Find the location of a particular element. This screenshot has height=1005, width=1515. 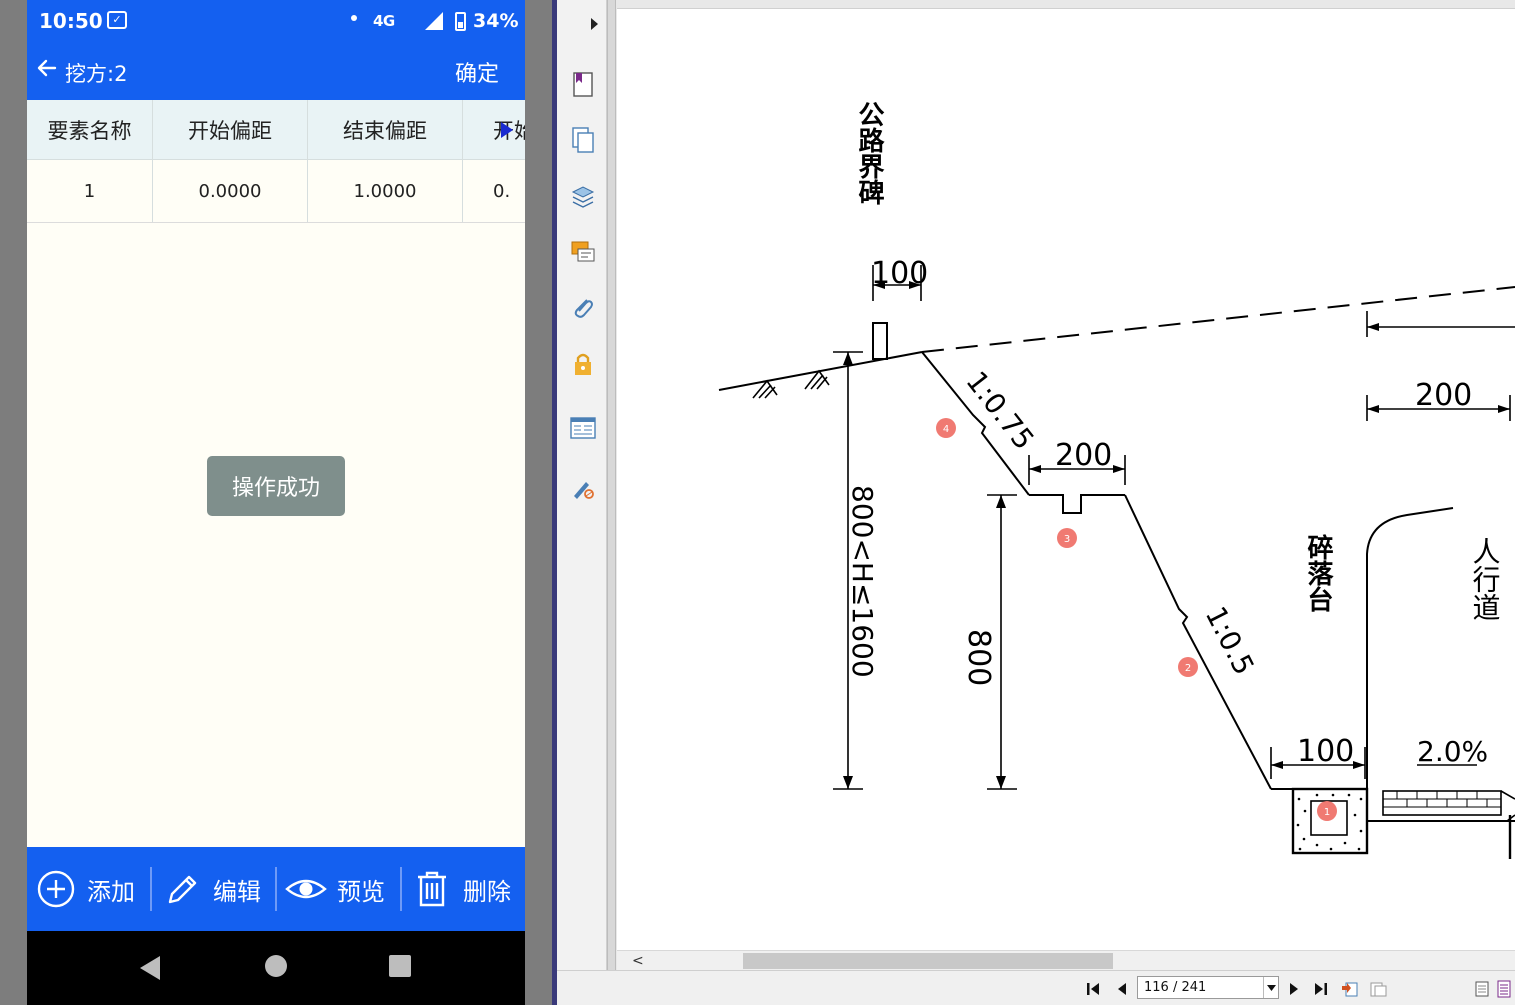

android-nav-bar is located at coordinates (276, 968).